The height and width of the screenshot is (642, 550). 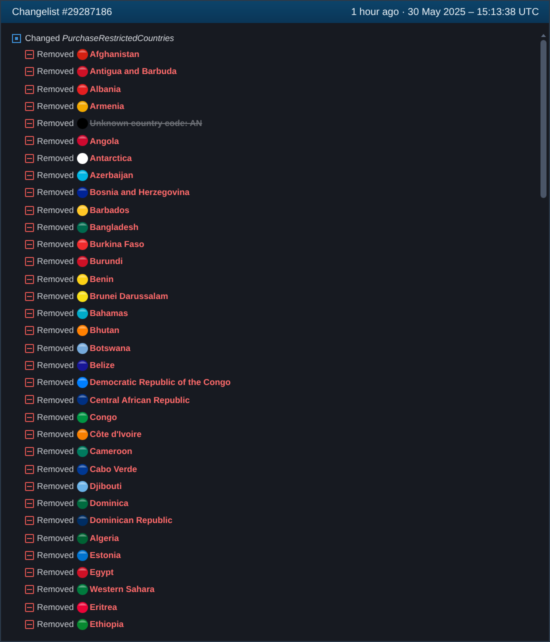 What do you see at coordinates (122, 589) in the screenshot?
I see `country-name: Western Sahara` at bounding box center [122, 589].